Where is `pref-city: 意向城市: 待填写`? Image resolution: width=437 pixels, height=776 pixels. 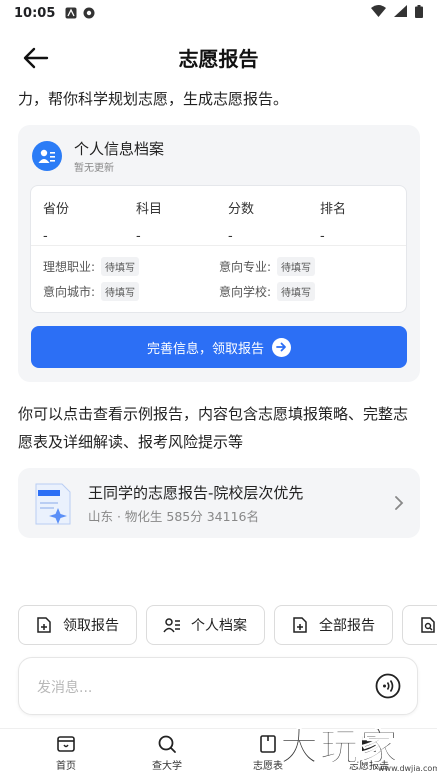
pref-city: 意向城市: 待填写 is located at coordinates (91, 291).